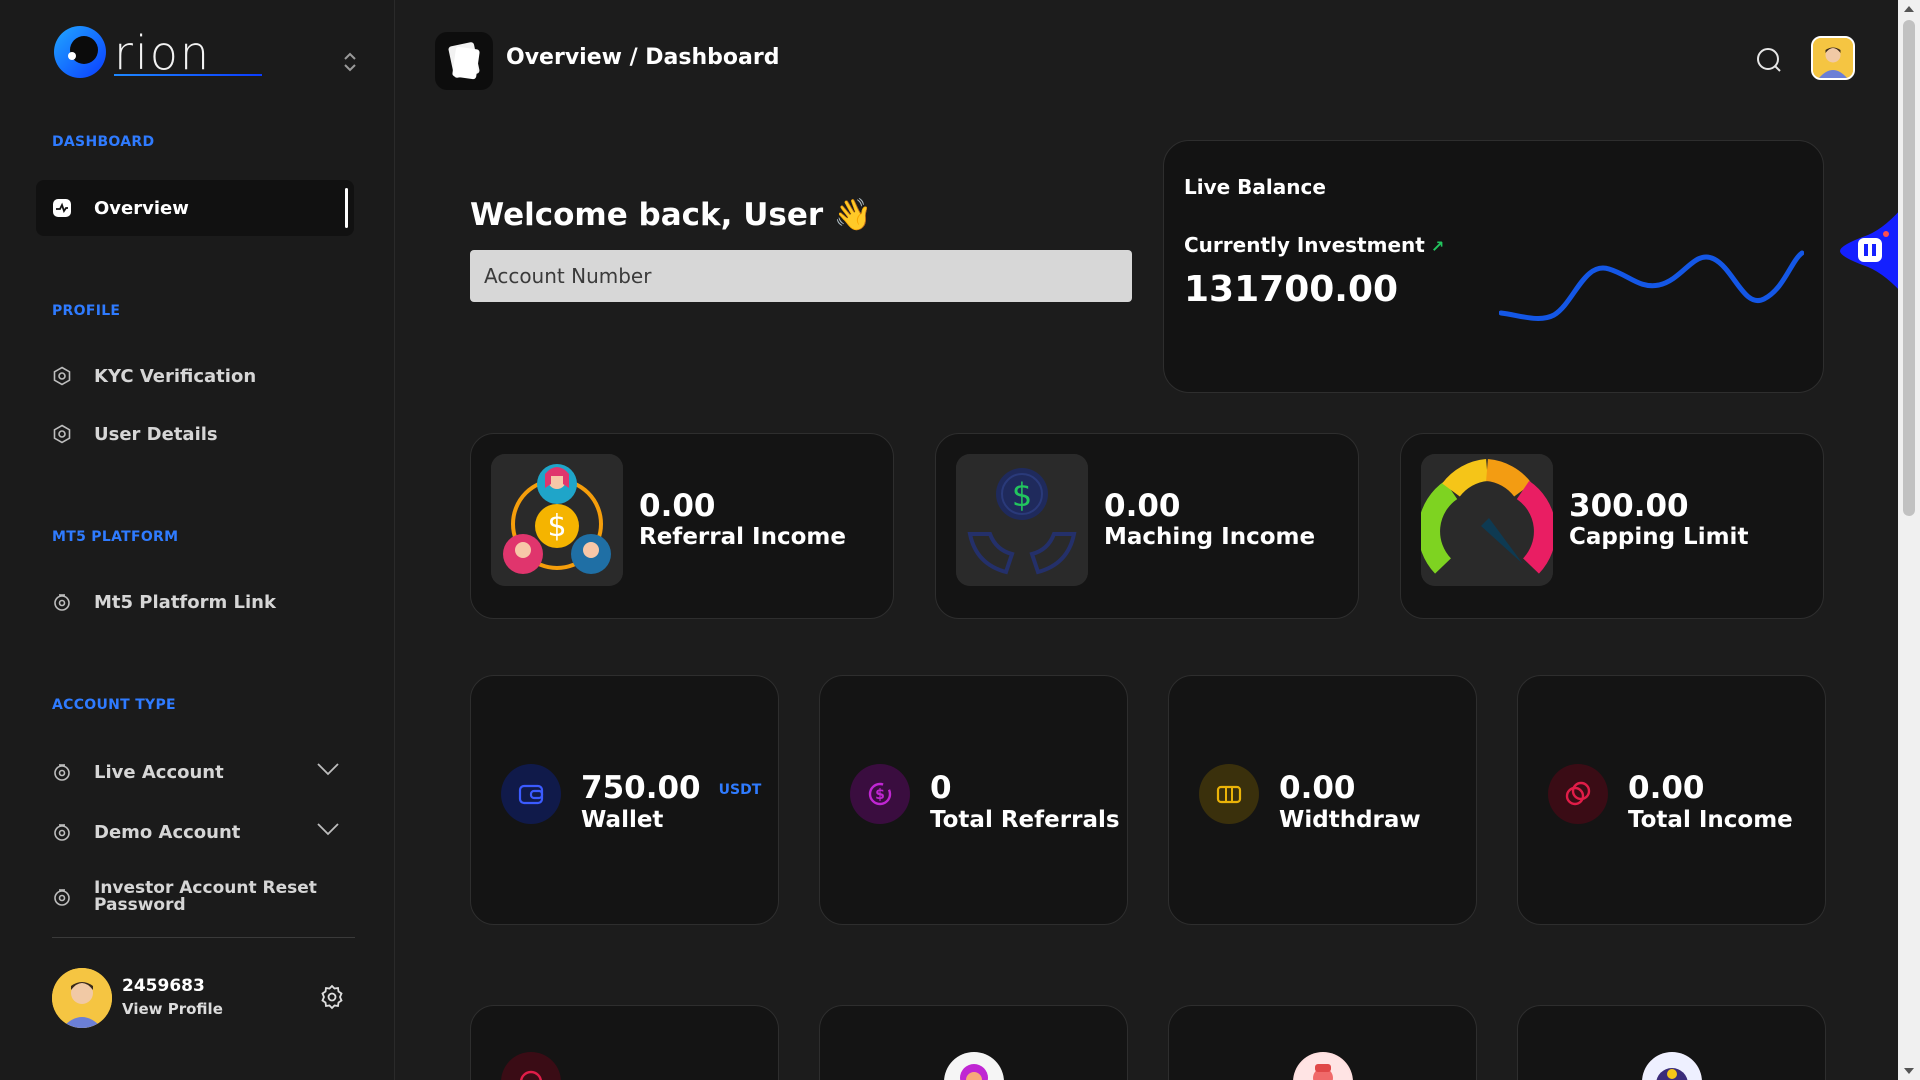 The height and width of the screenshot is (1080, 1920). Describe the element at coordinates (346, 208) in the screenshot. I see `active-indicator` at that location.